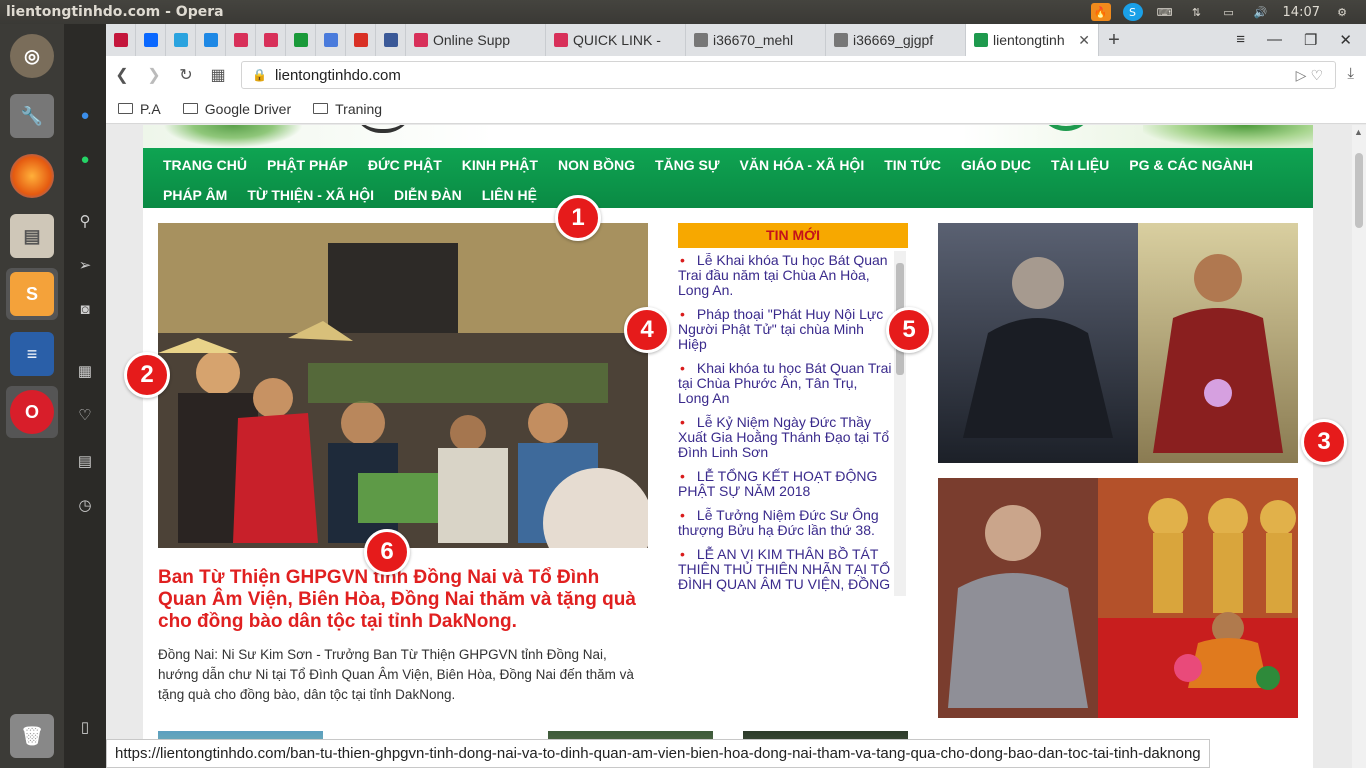 This screenshot has width=1366, height=768. What do you see at coordinates (596, 165) in the screenshot?
I see `nav-item: NON BỒNG` at bounding box center [596, 165].